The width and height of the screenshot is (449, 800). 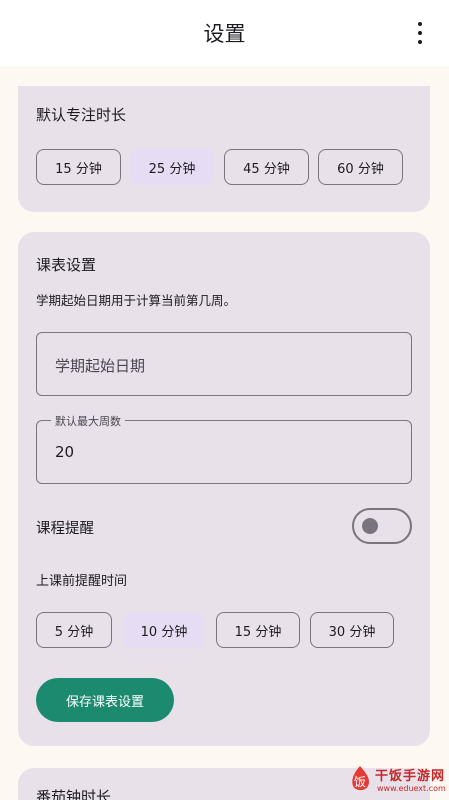 I want to click on focus-duration-title: 默认专注时长, so click(x=81, y=115).